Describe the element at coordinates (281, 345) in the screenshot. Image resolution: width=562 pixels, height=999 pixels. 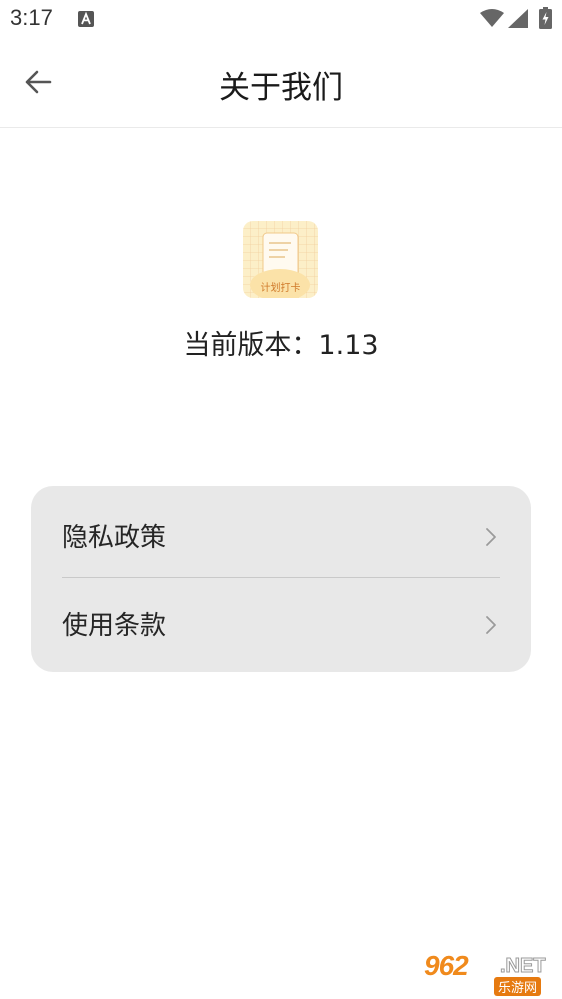
I see `version-label: 当前版本：1.13` at that location.